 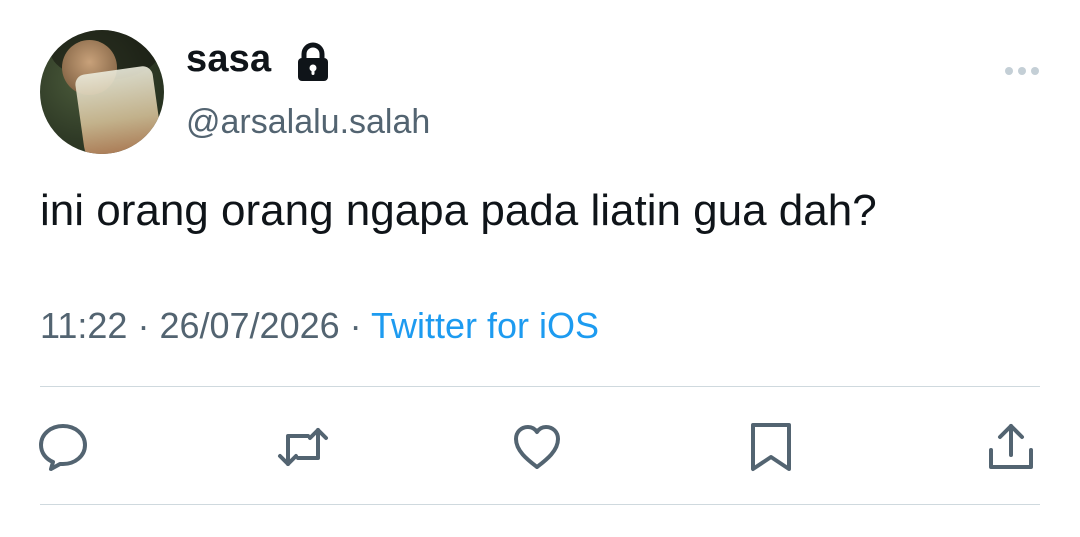 I want to click on retweet-icon, so click(x=303, y=447).